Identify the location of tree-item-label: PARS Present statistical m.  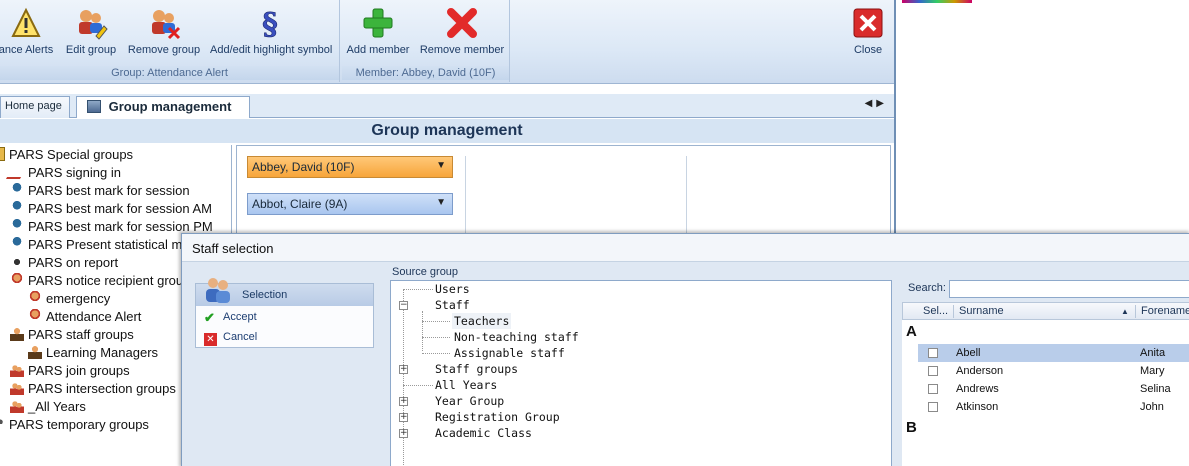
(105, 244).